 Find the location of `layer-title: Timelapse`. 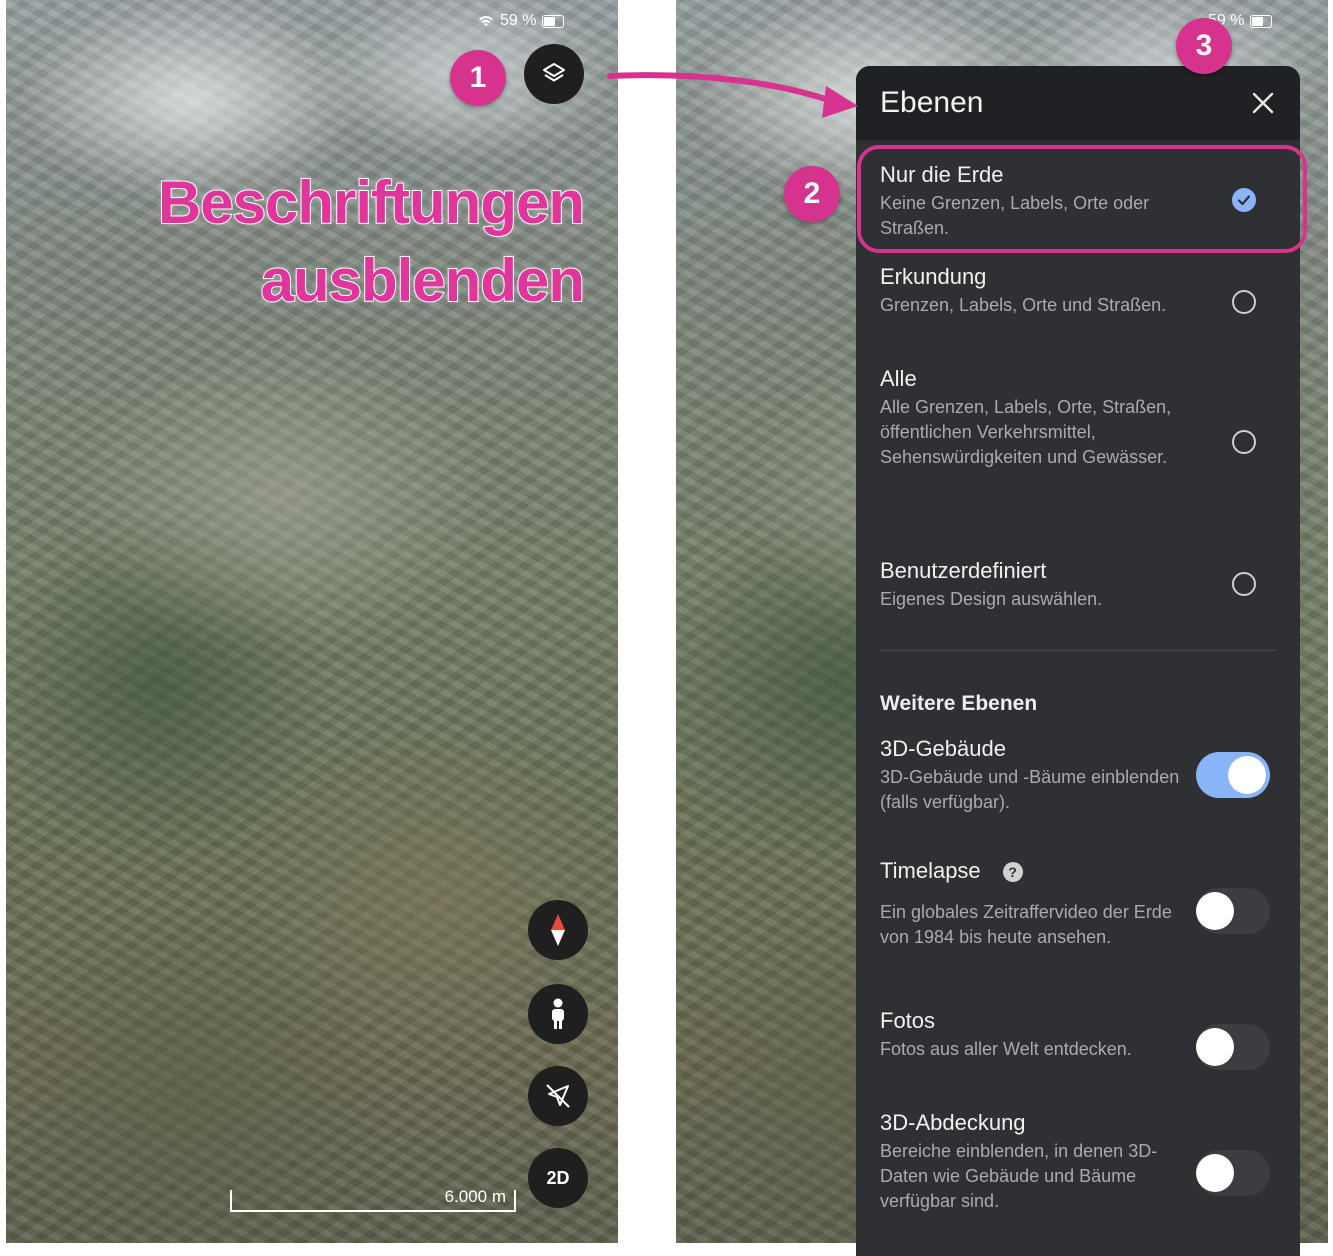

layer-title: Timelapse is located at coordinates (930, 870).